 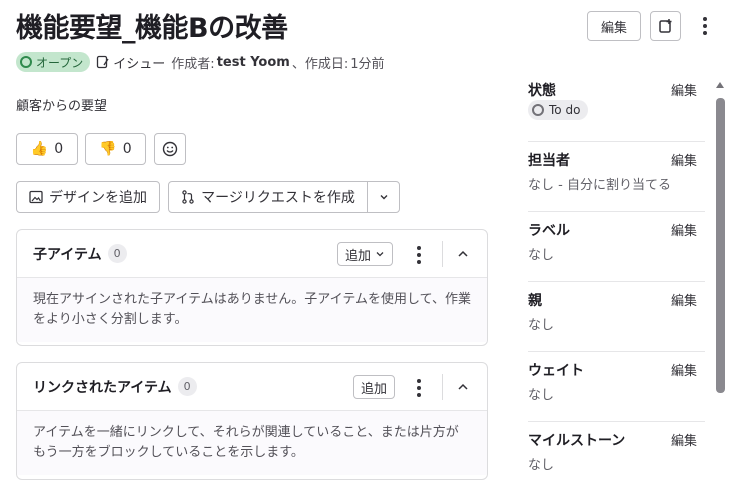 I want to click on sidebar-item-labels: ラベル 編集 なし, so click(x=616, y=247).